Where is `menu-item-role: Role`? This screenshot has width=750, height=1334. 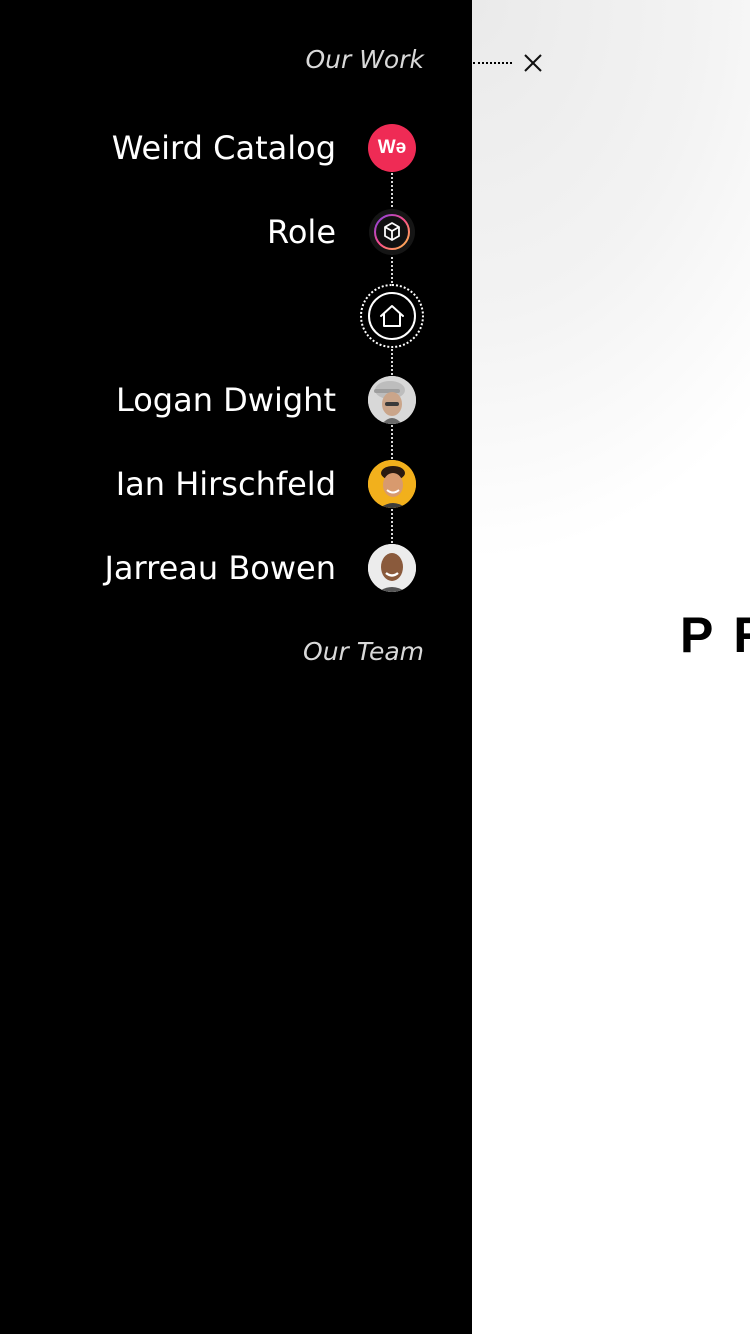
menu-item-role: Role is located at coordinates (341, 232).